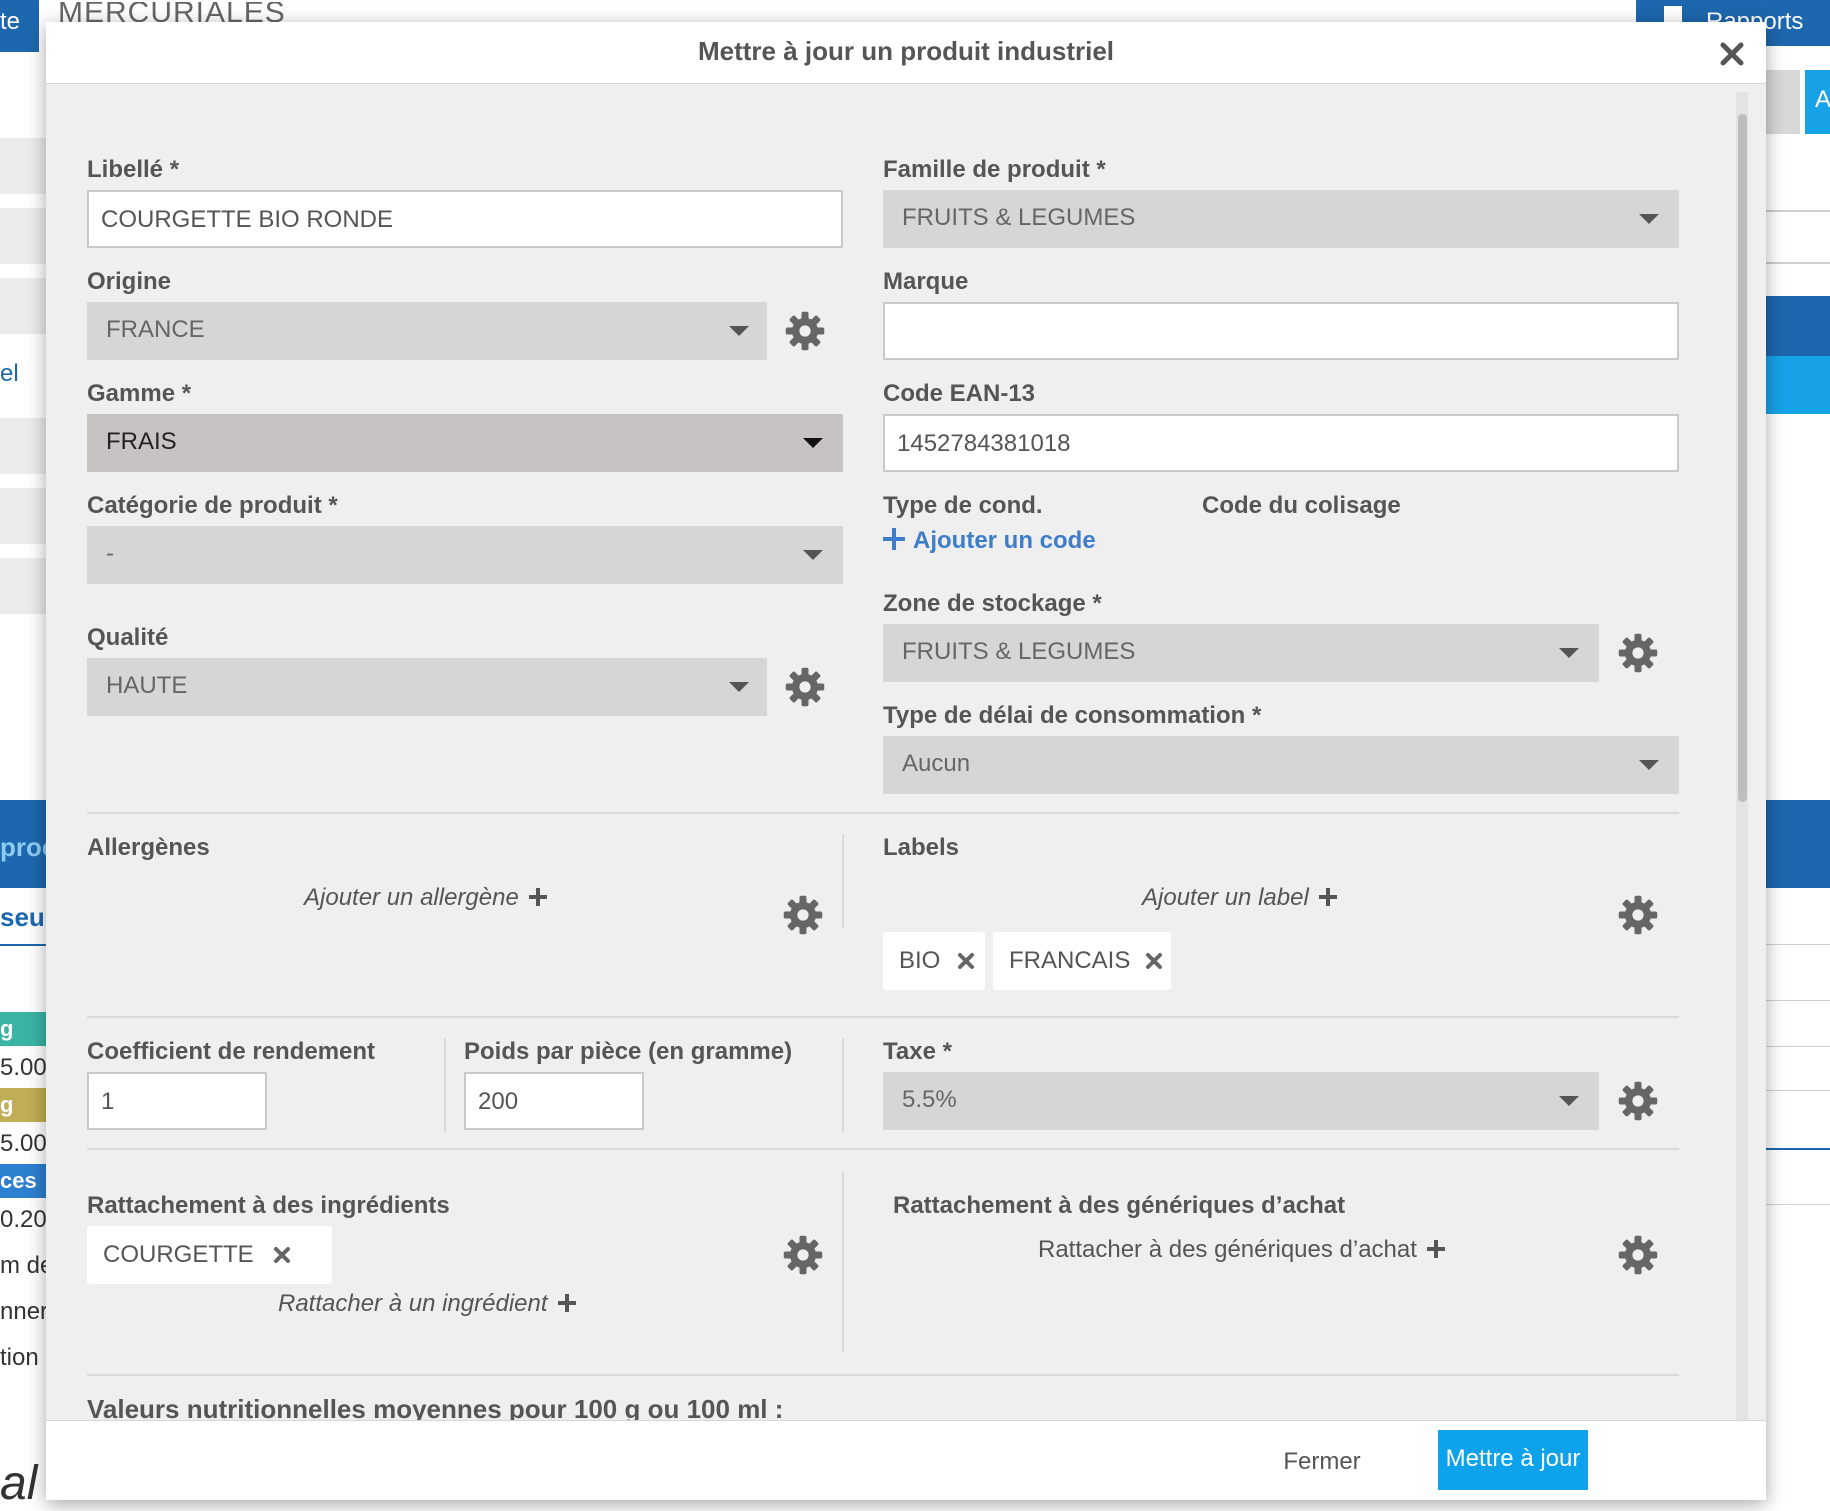 Image resolution: width=1830 pixels, height=1511 pixels. Describe the element at coordinates (1281, 331) in the screenshot. I see `marque-input` at that location.